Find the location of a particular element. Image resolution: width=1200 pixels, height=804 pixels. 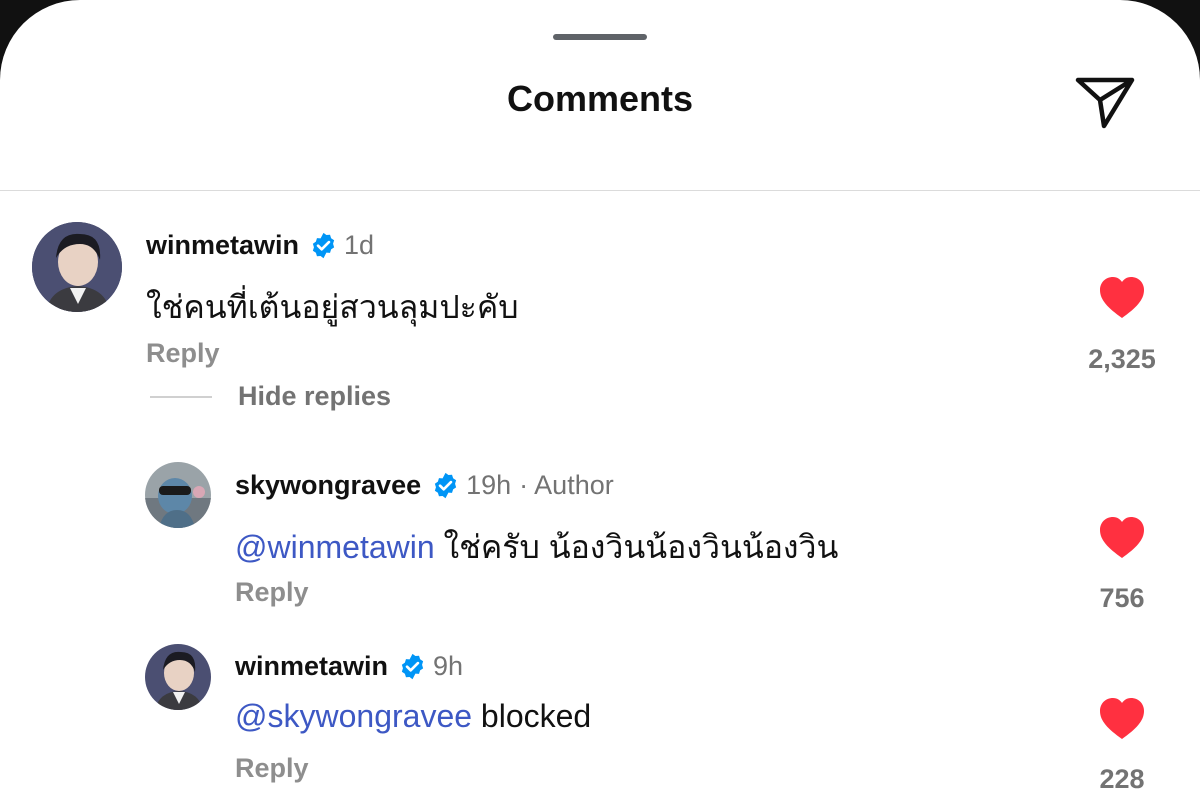

replies-divider-line is located at coordinates (181, 397).